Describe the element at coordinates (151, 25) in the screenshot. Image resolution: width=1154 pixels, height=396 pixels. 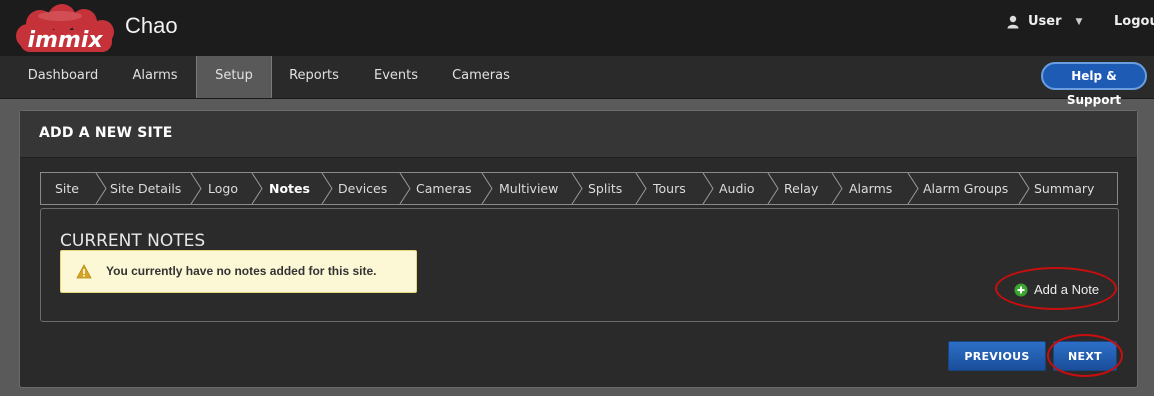
I see `app-title: Chao` at that location.